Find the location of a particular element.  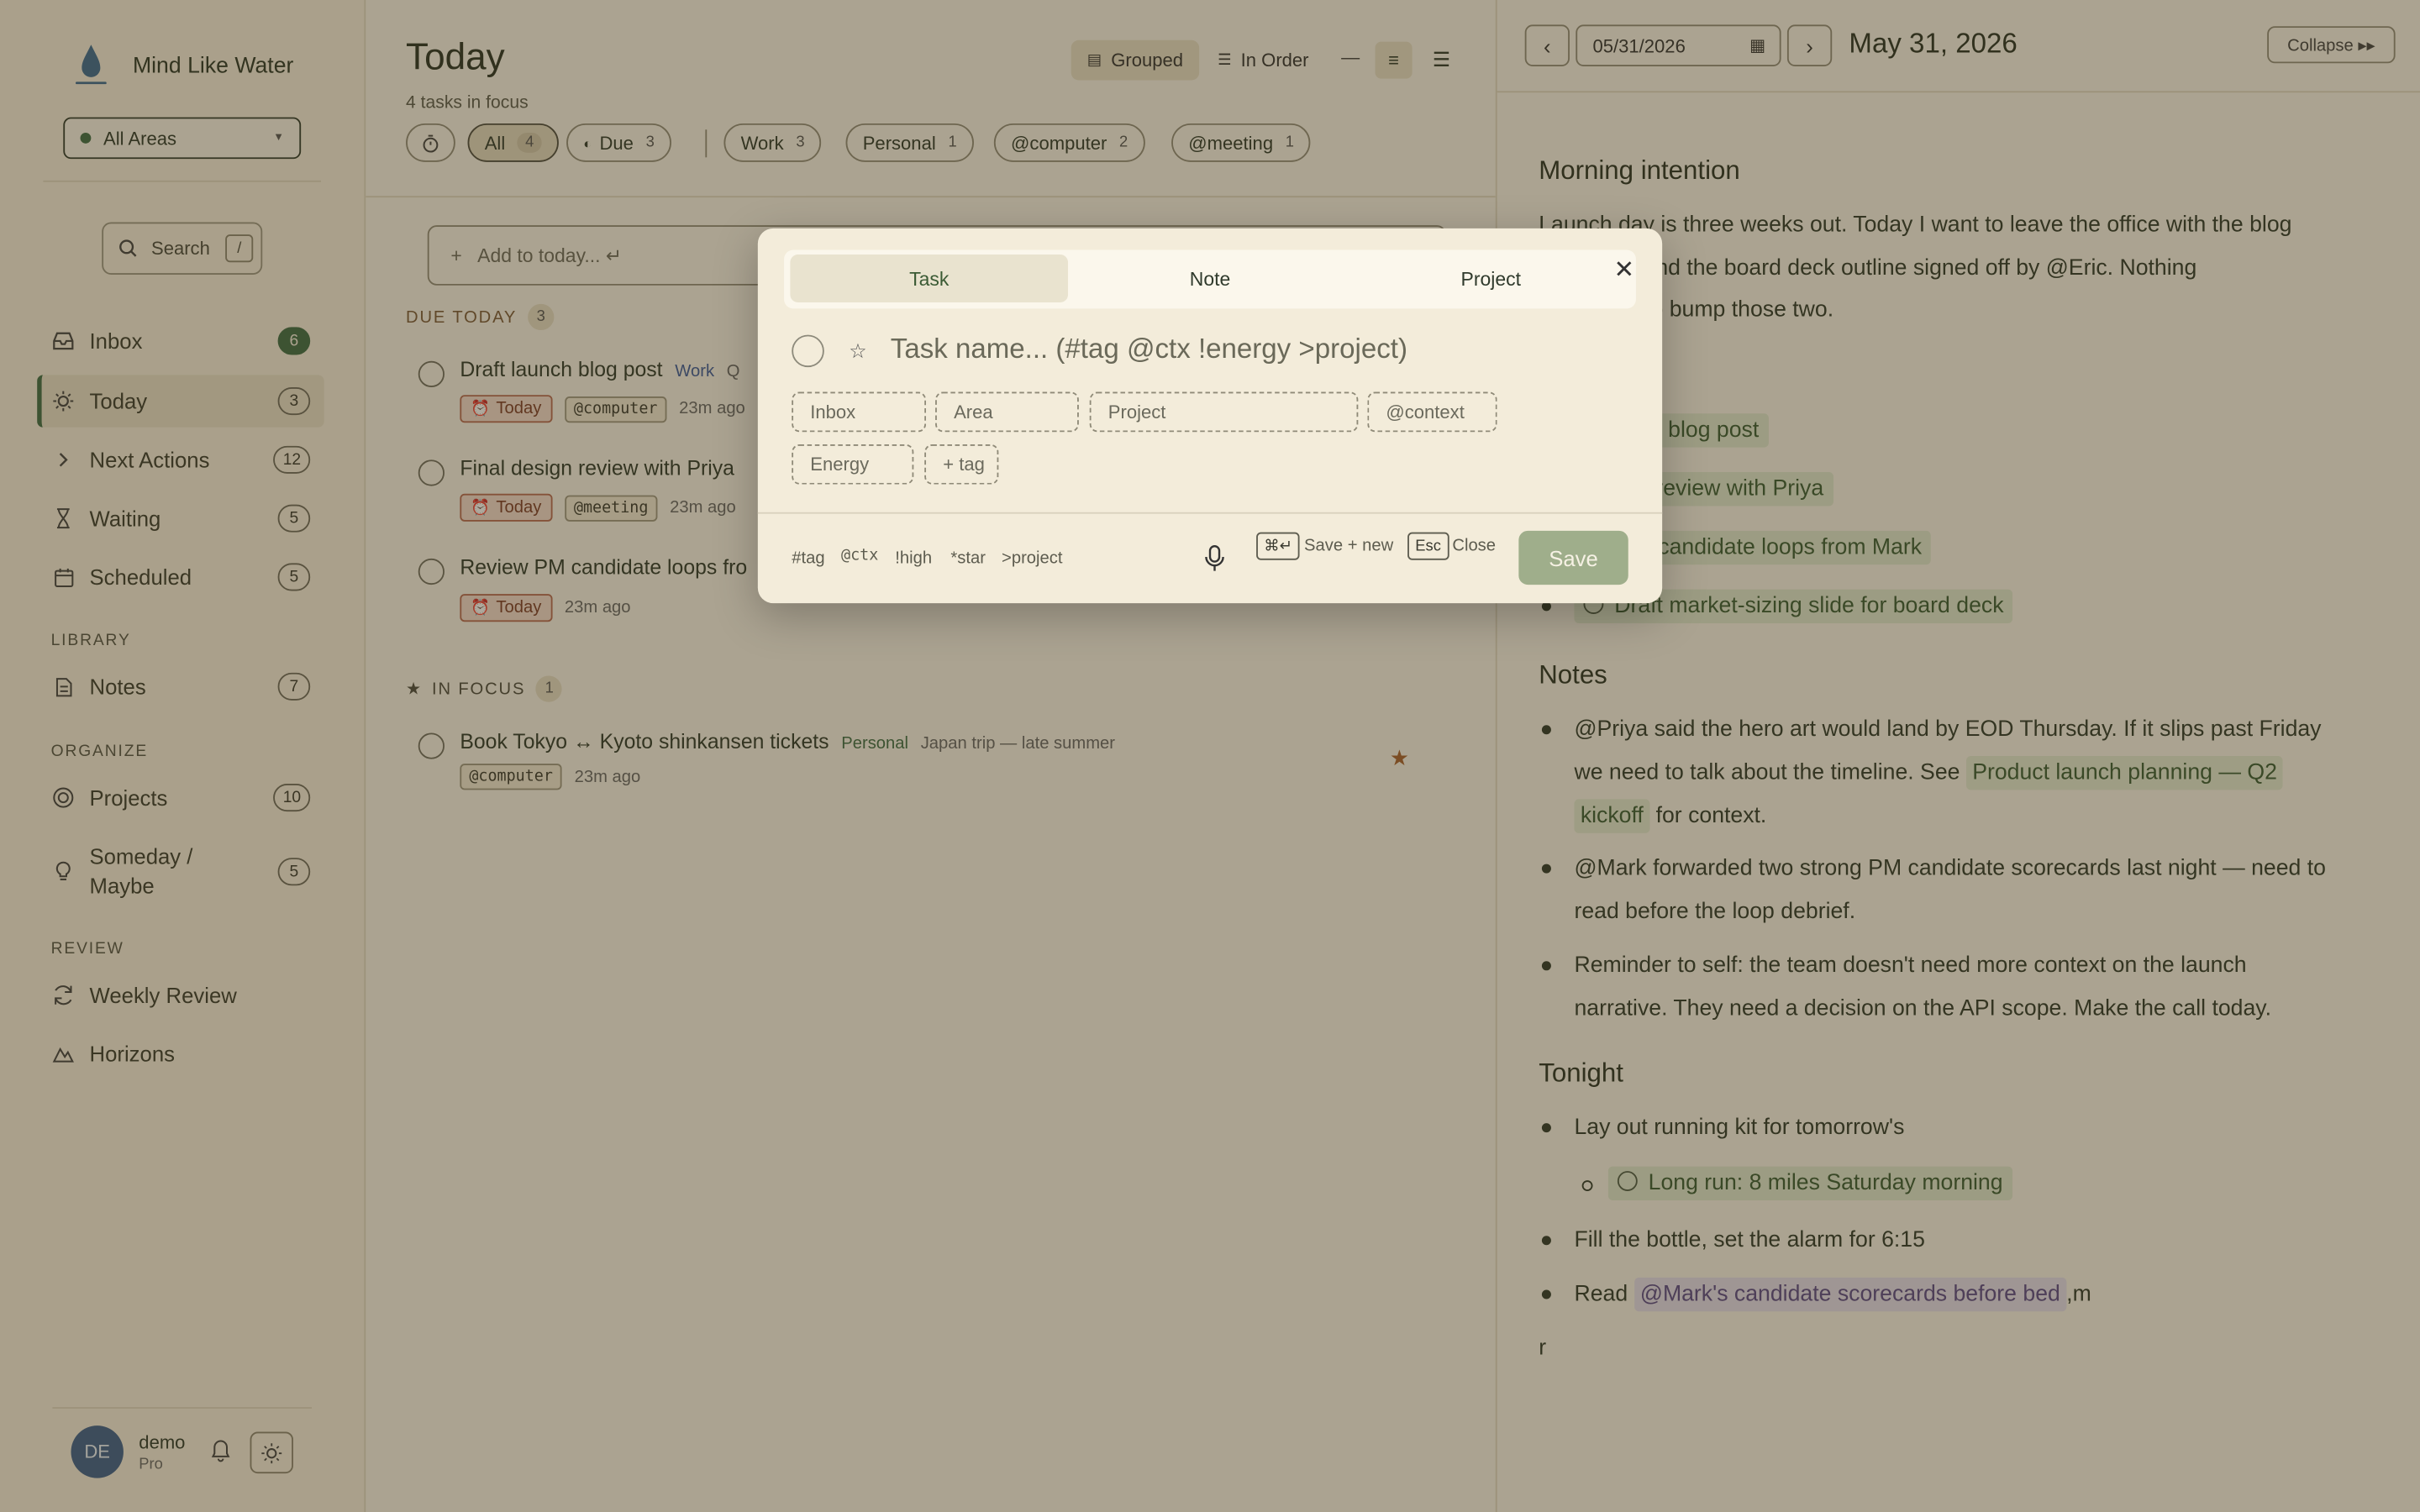

save-new-shortcut: ⌘↵ is located at coordinates (1278, 546).